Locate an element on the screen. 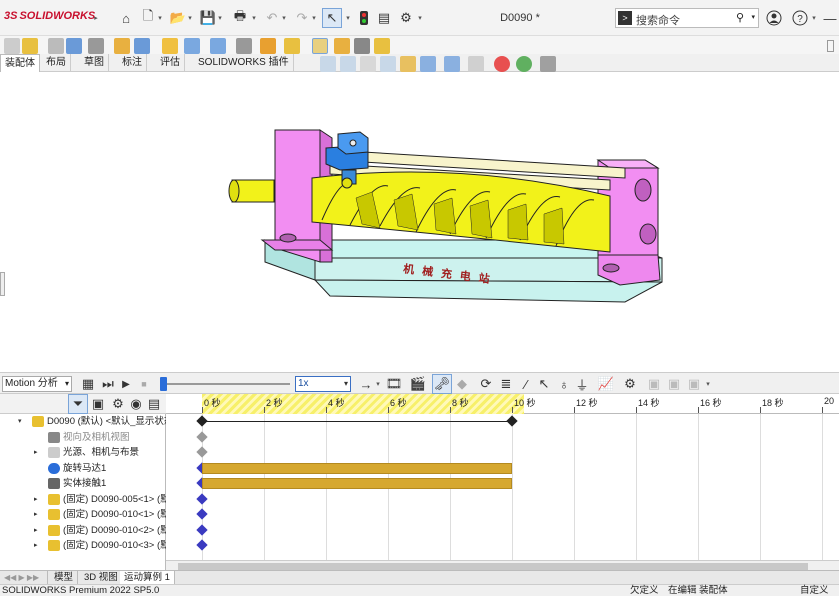 Image resolution: width=839 pixels, height=597 pixels. tab-model: 模型 is located at coordinates (64, 578).